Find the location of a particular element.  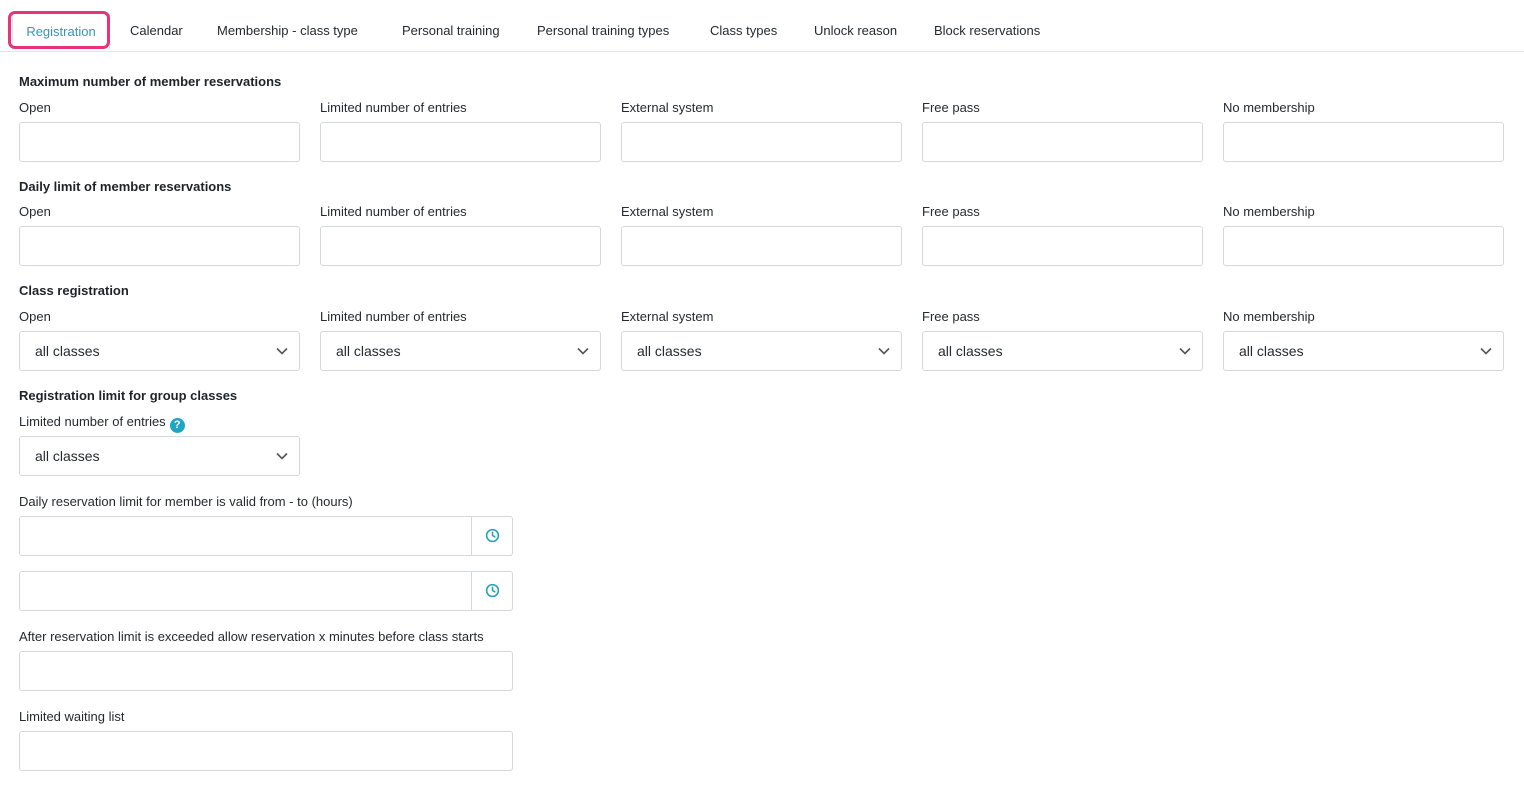

max-limited-entries-input is located at coordinates (460, 142).